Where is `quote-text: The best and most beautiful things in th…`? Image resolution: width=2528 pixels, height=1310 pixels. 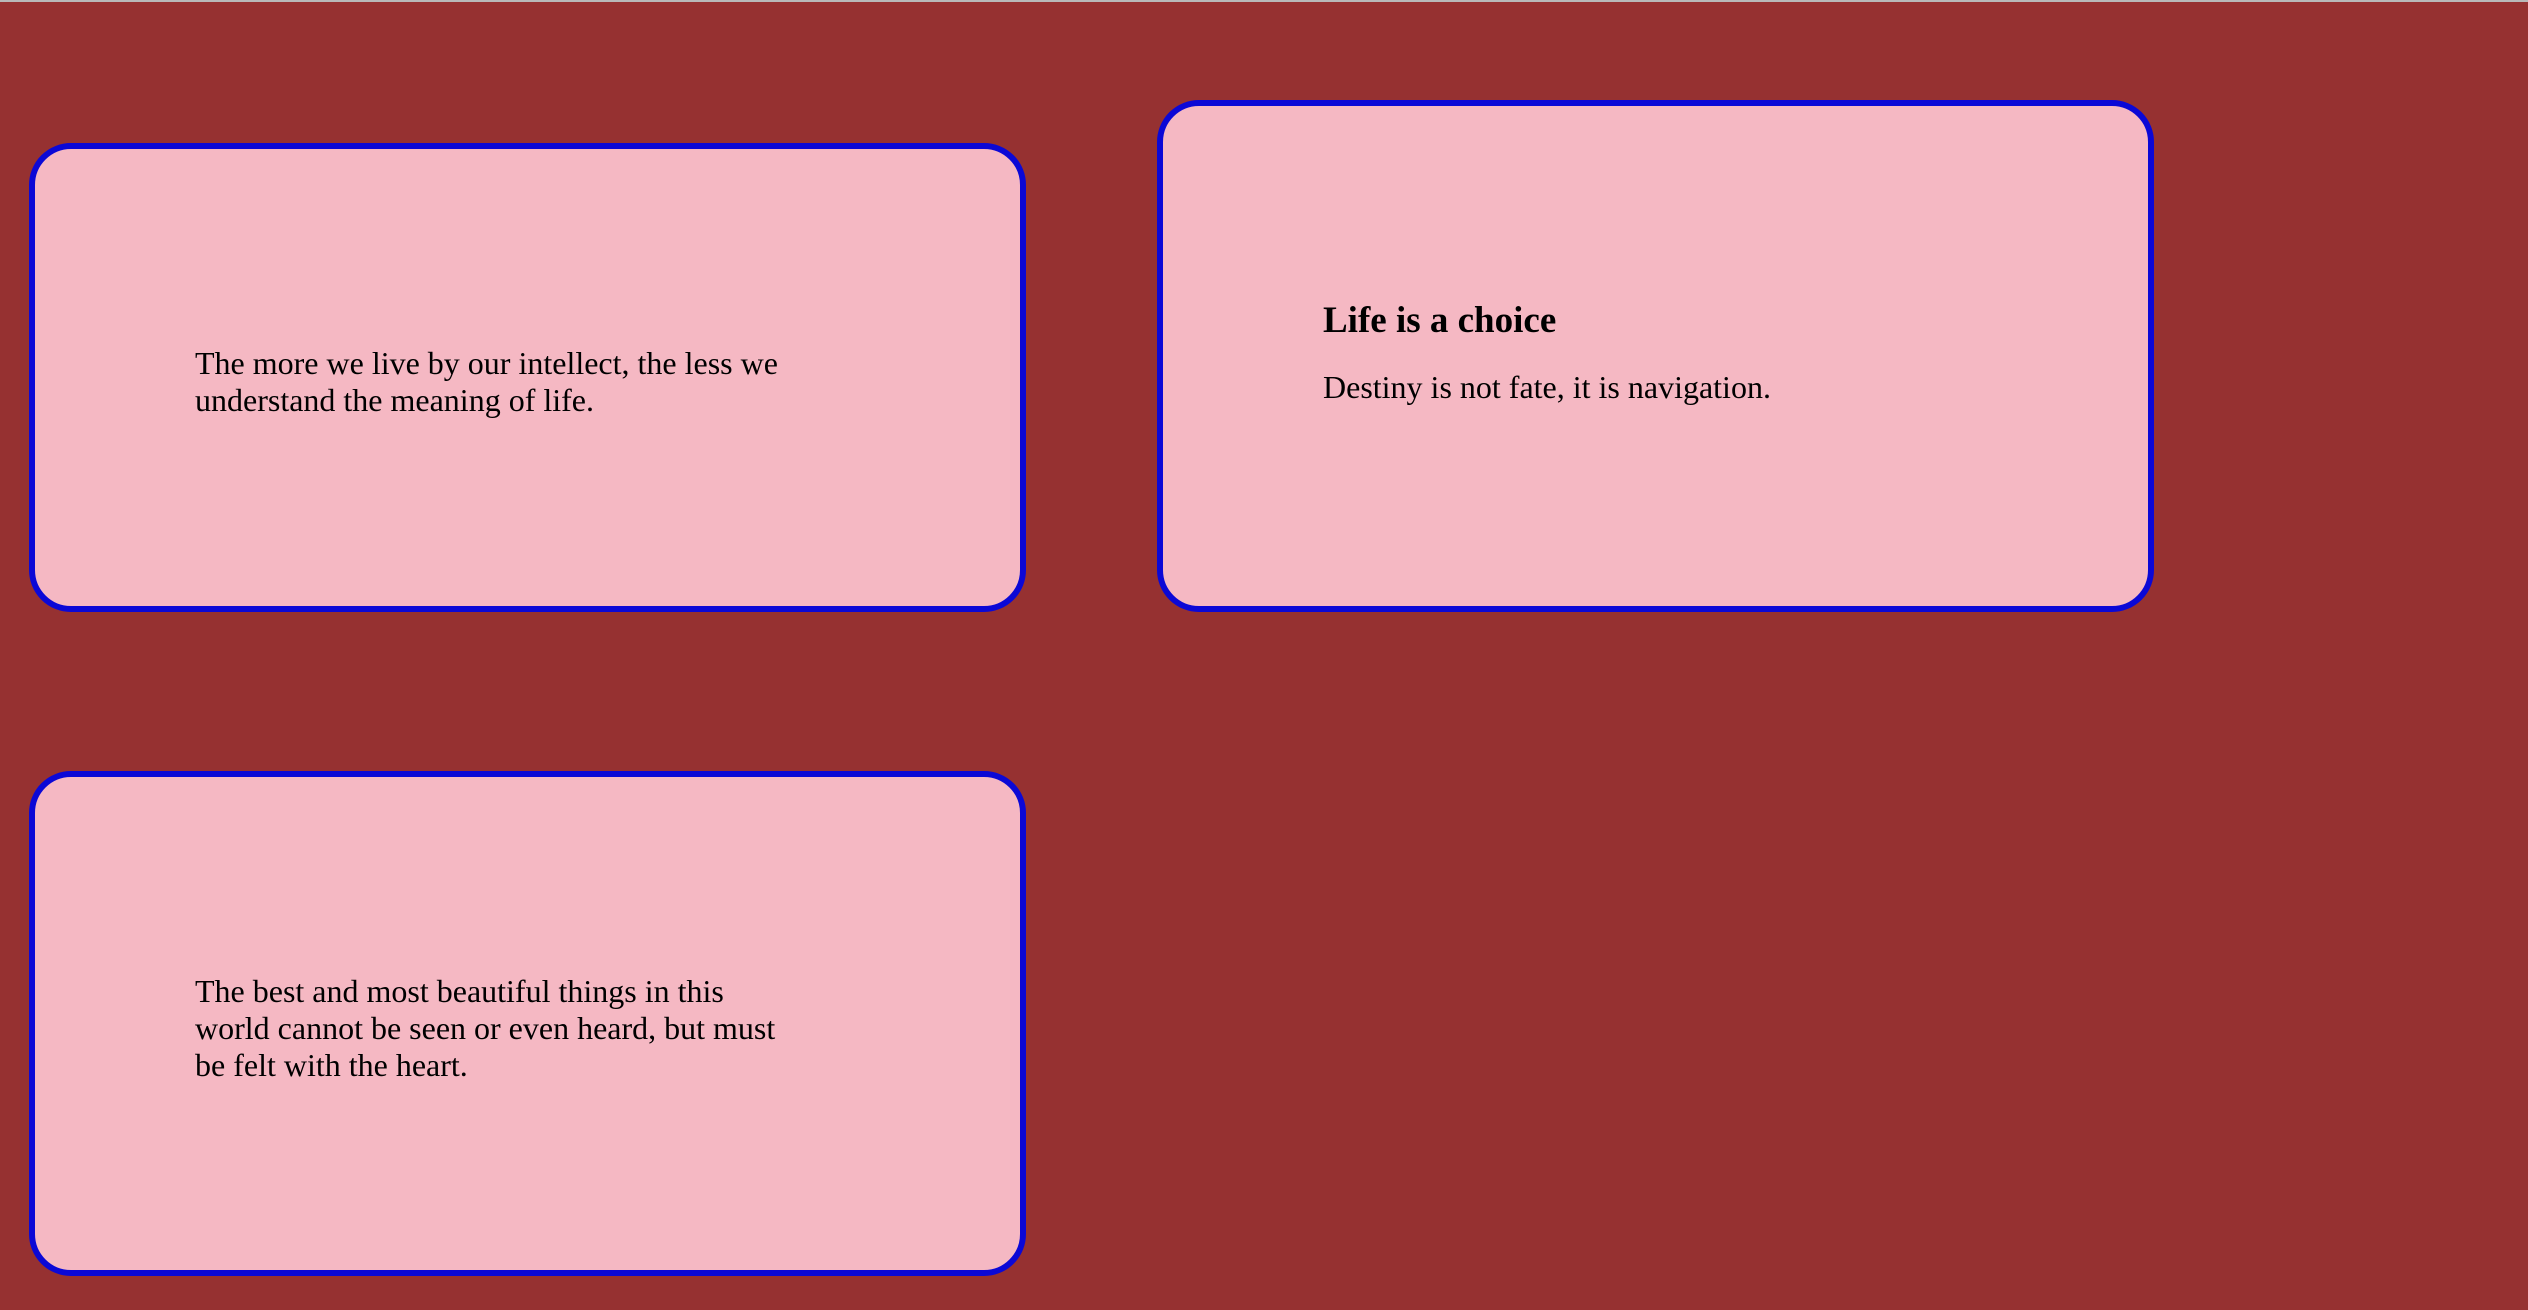 quote-text: The best and most beautiful things in th… is located at coordinates (485, 1028).